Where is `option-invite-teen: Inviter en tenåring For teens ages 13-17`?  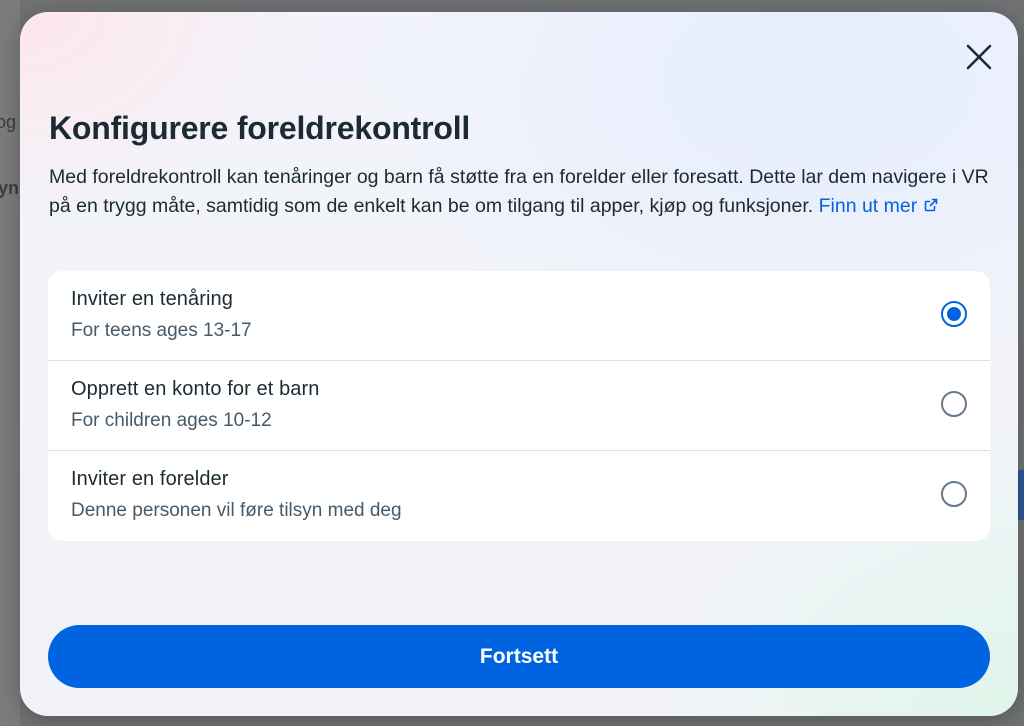 option-invite-teen: Inviter en tenåring For teens ages 13-17 is located at coordinates (519, 316).